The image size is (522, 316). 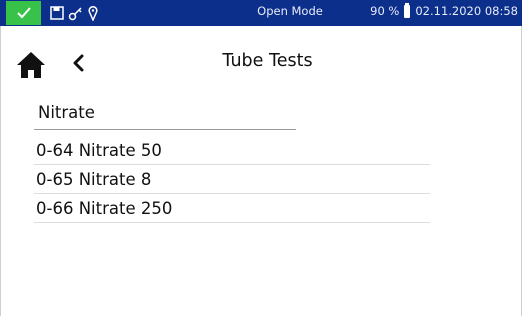 I want to click on battery-percent: 90 %, so click(x=385, y=11).